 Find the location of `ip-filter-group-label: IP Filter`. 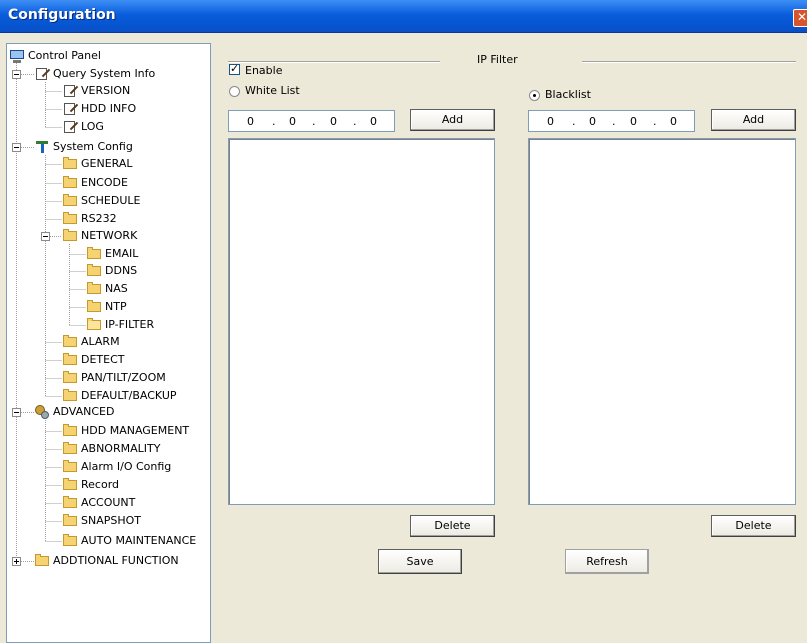

ip-filter-group-label: IP Filter is located at coordinates (497, 59).